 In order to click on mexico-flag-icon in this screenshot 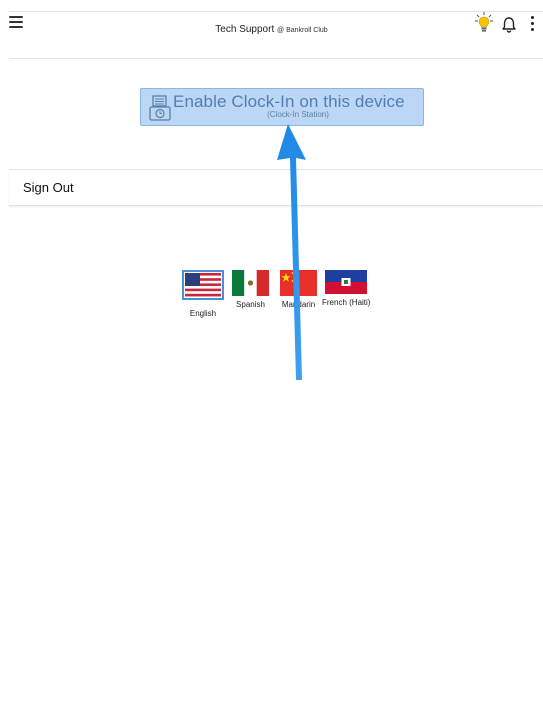, I will do `click(250, 283)`.